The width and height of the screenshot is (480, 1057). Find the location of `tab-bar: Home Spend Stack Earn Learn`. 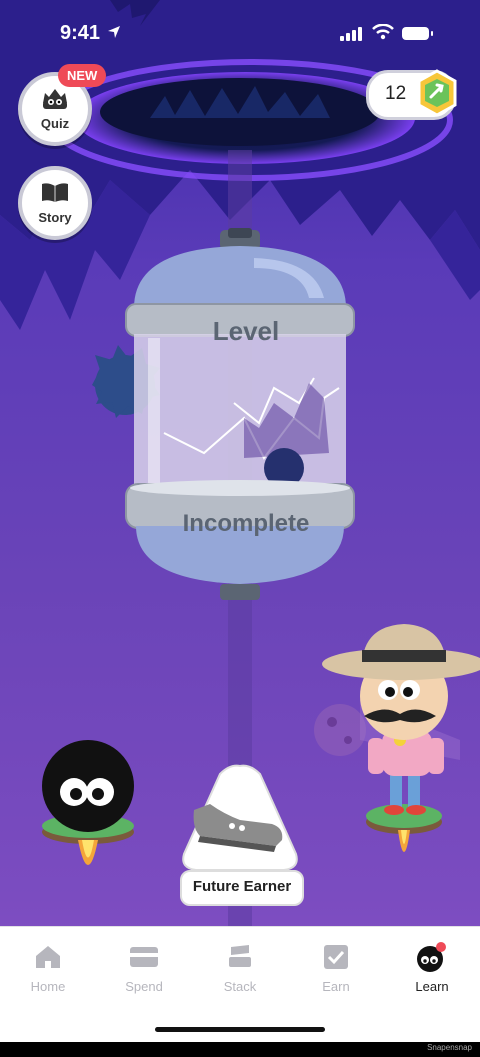

tab-bar: Home Spend Stack Earn Learn is located at coordinates (240, 984).